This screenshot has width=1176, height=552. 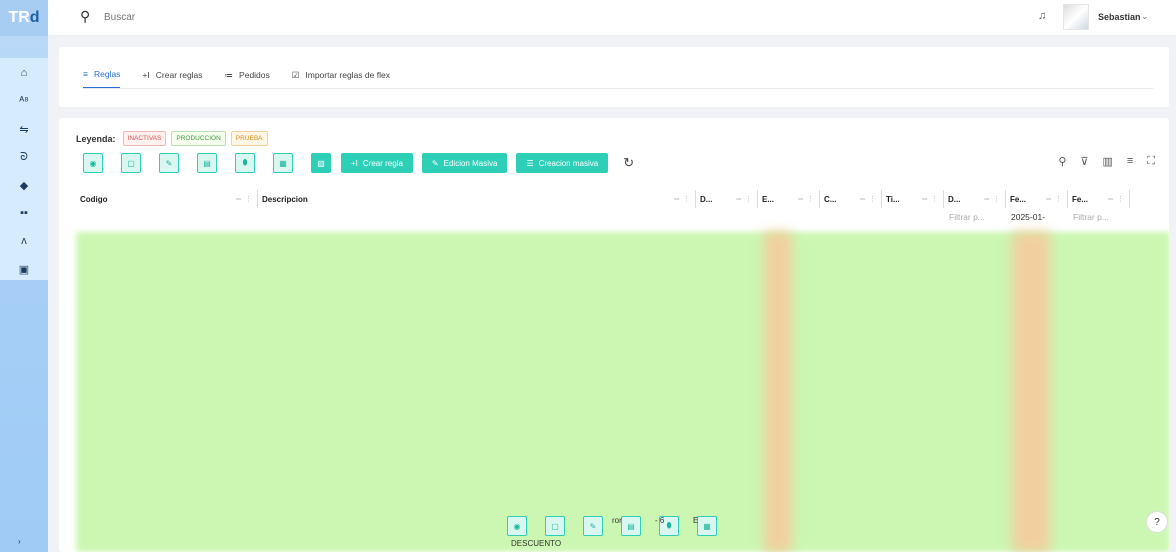 What do you see at coordinates (1145, 16) in the screenshot?
I see `chevron-down-icon: ⌄` at bounding box center [1145, 16].